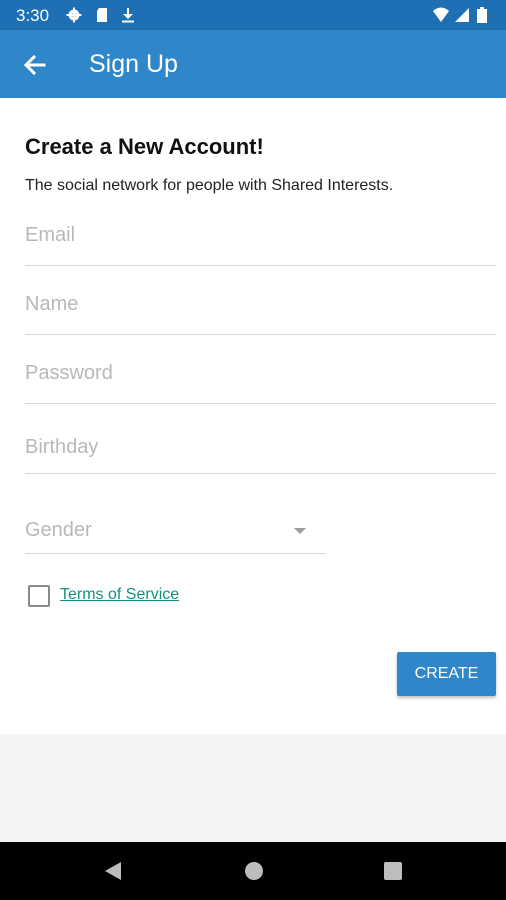 Image resolution: width=506 pixels, height=900 pixels. Describe the element at coordinates (50, 235) in the screenshot. I see `email-placeholder: Email` at that location.